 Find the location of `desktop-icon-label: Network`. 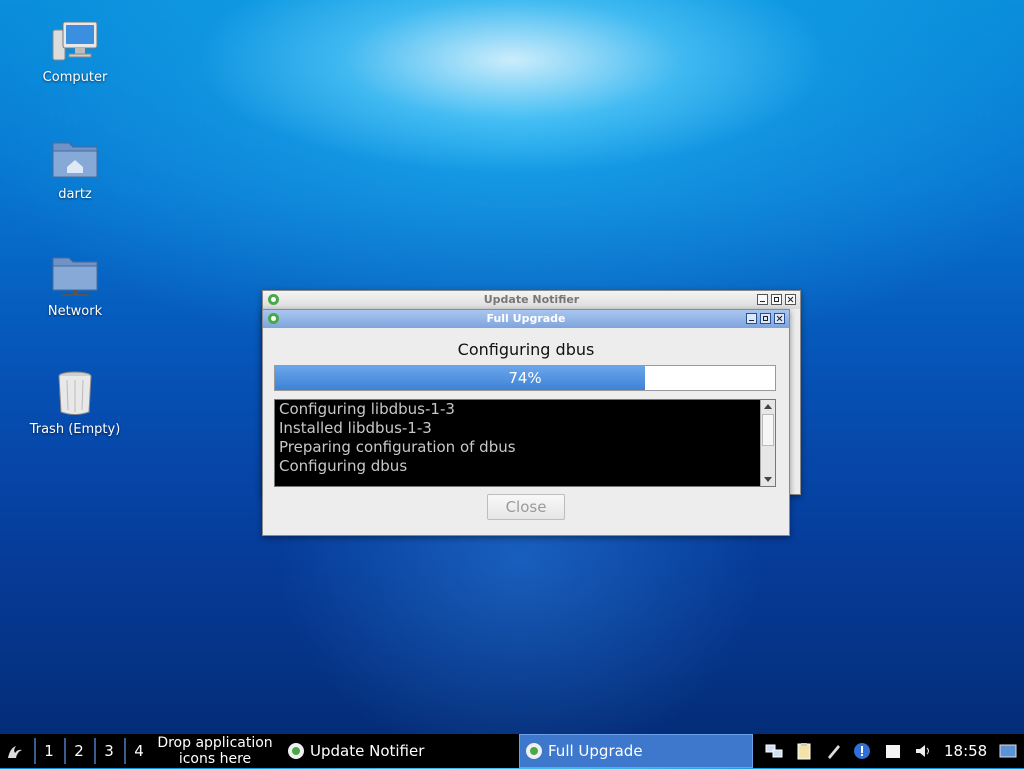

desktop-icon-label: Network is located at coordinates (75, 311).